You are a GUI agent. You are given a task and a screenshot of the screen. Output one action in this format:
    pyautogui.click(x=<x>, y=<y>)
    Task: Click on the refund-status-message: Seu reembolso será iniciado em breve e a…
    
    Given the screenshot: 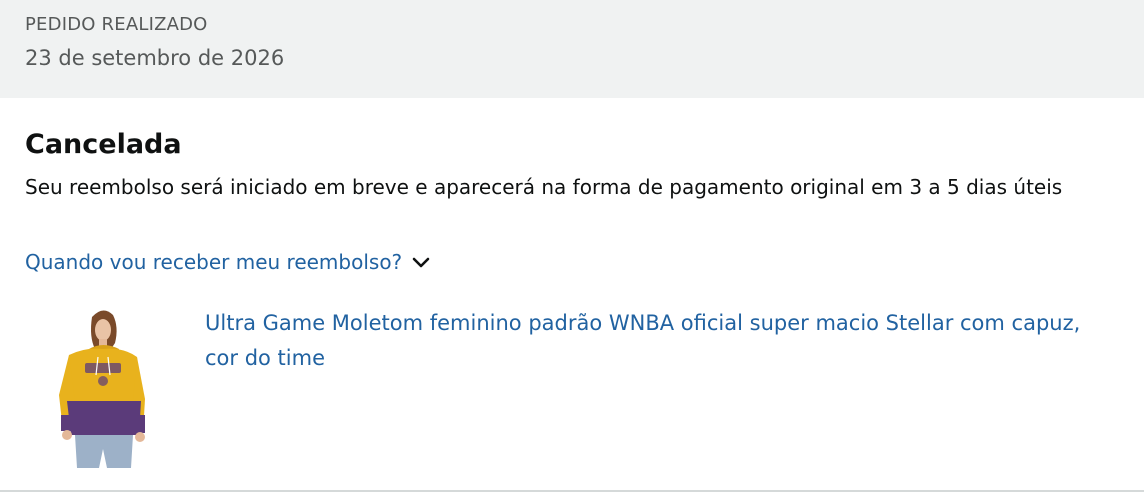 What is the action you would take?
    pyautogui.click(x=544, y=187)
    